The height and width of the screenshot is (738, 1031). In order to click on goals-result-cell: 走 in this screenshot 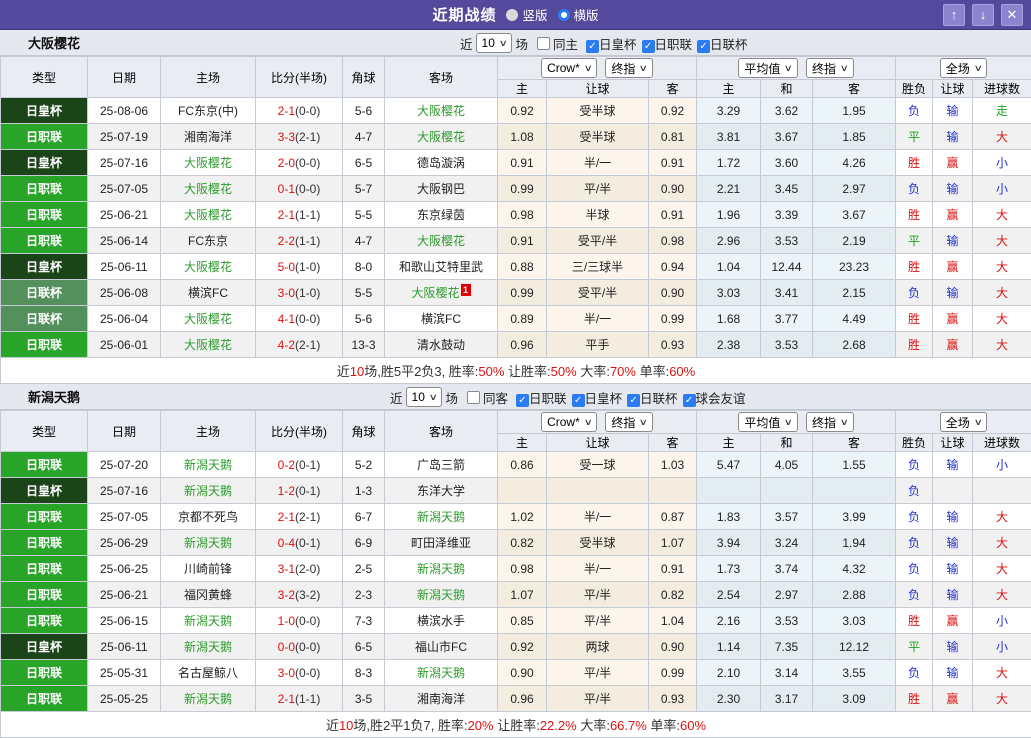, I will do `click(1002, 111)`.